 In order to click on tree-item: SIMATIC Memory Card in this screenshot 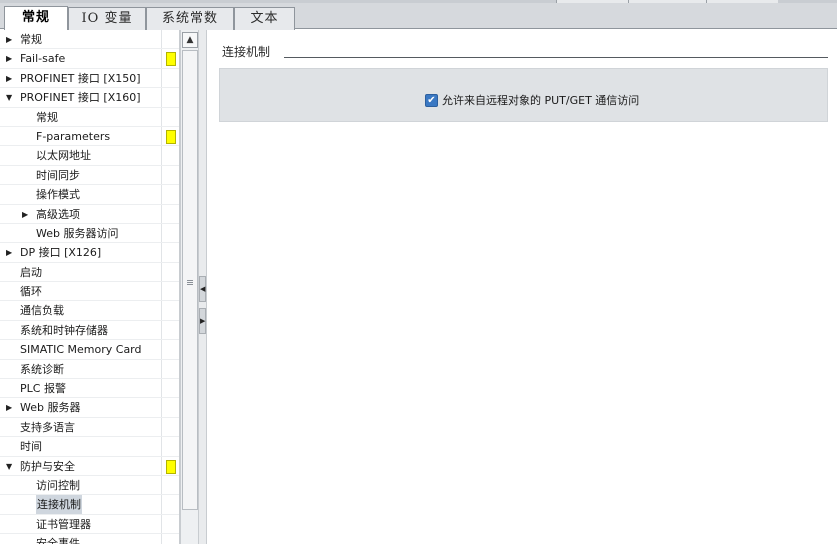, I will do `click(89, 350)`.